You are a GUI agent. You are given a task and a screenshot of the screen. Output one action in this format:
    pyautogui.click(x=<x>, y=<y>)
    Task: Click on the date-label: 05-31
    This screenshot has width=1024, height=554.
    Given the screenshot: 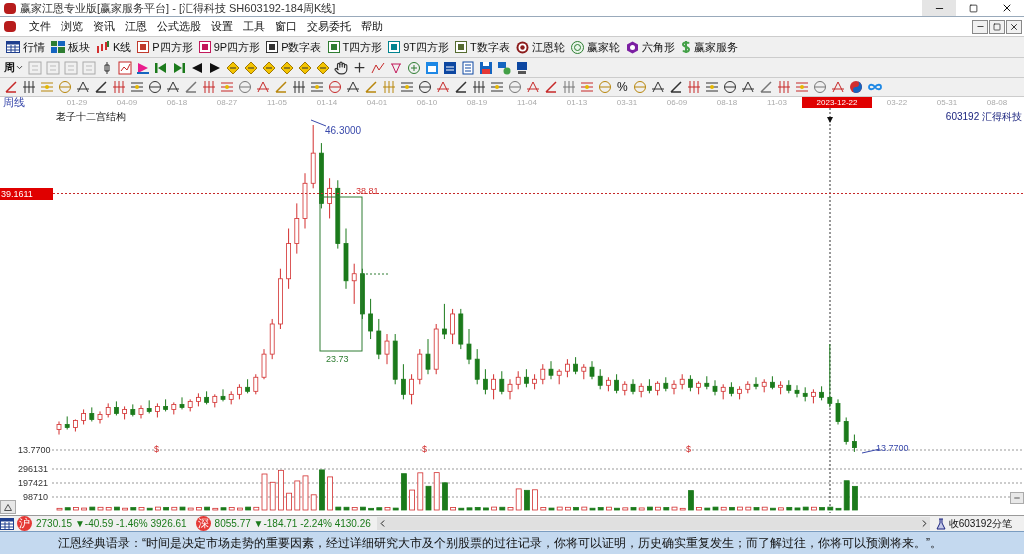 What is the action you would take?
    pyautogui.click(x=947, y=102)
    